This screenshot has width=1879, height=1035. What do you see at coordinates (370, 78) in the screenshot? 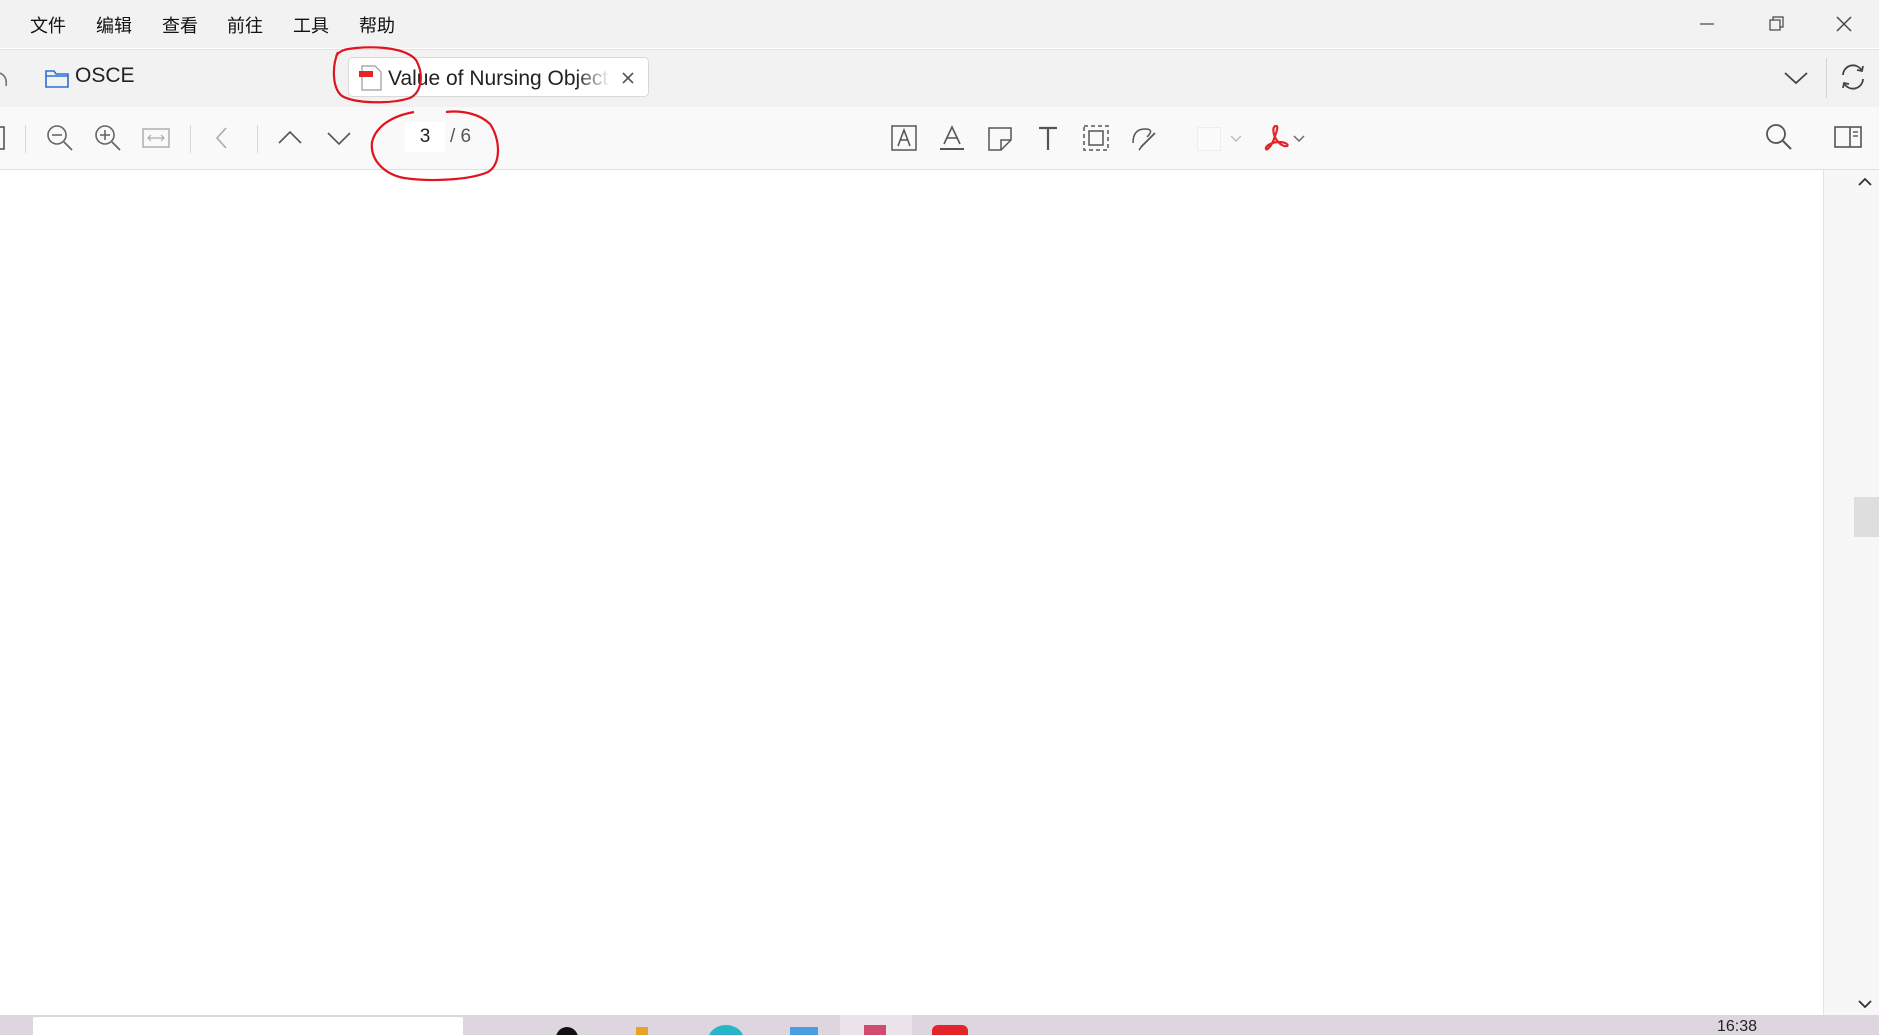
I see `pdf-file-icon` at bounding box center [370, 78].